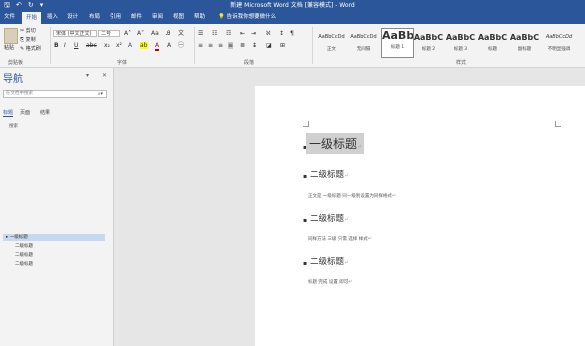  I want to click on line-spacing-icon: ↨, so click(254, 45).